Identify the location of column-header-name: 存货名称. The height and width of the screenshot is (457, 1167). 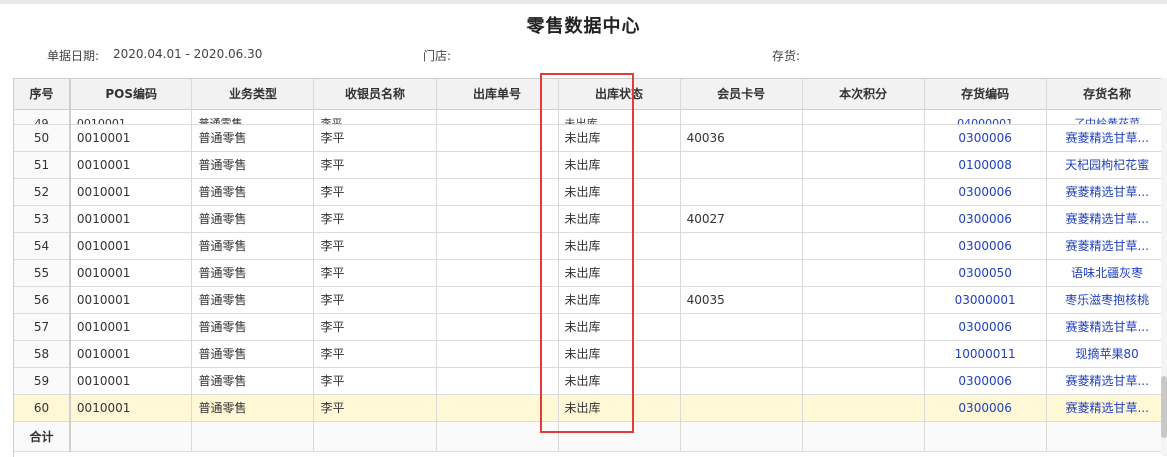
(1106, 94).